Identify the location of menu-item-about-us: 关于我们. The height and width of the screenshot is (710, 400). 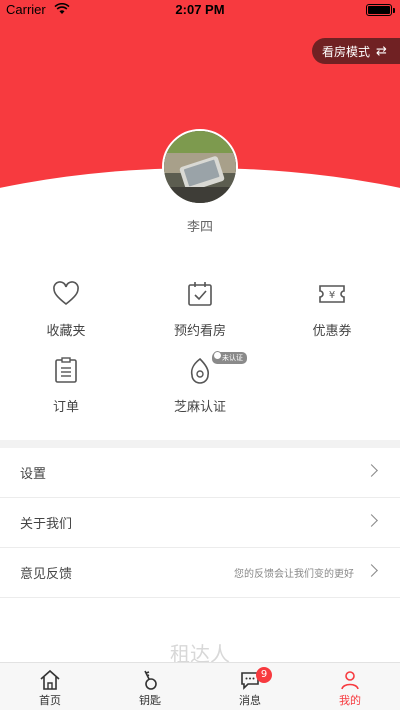
(200, 523).